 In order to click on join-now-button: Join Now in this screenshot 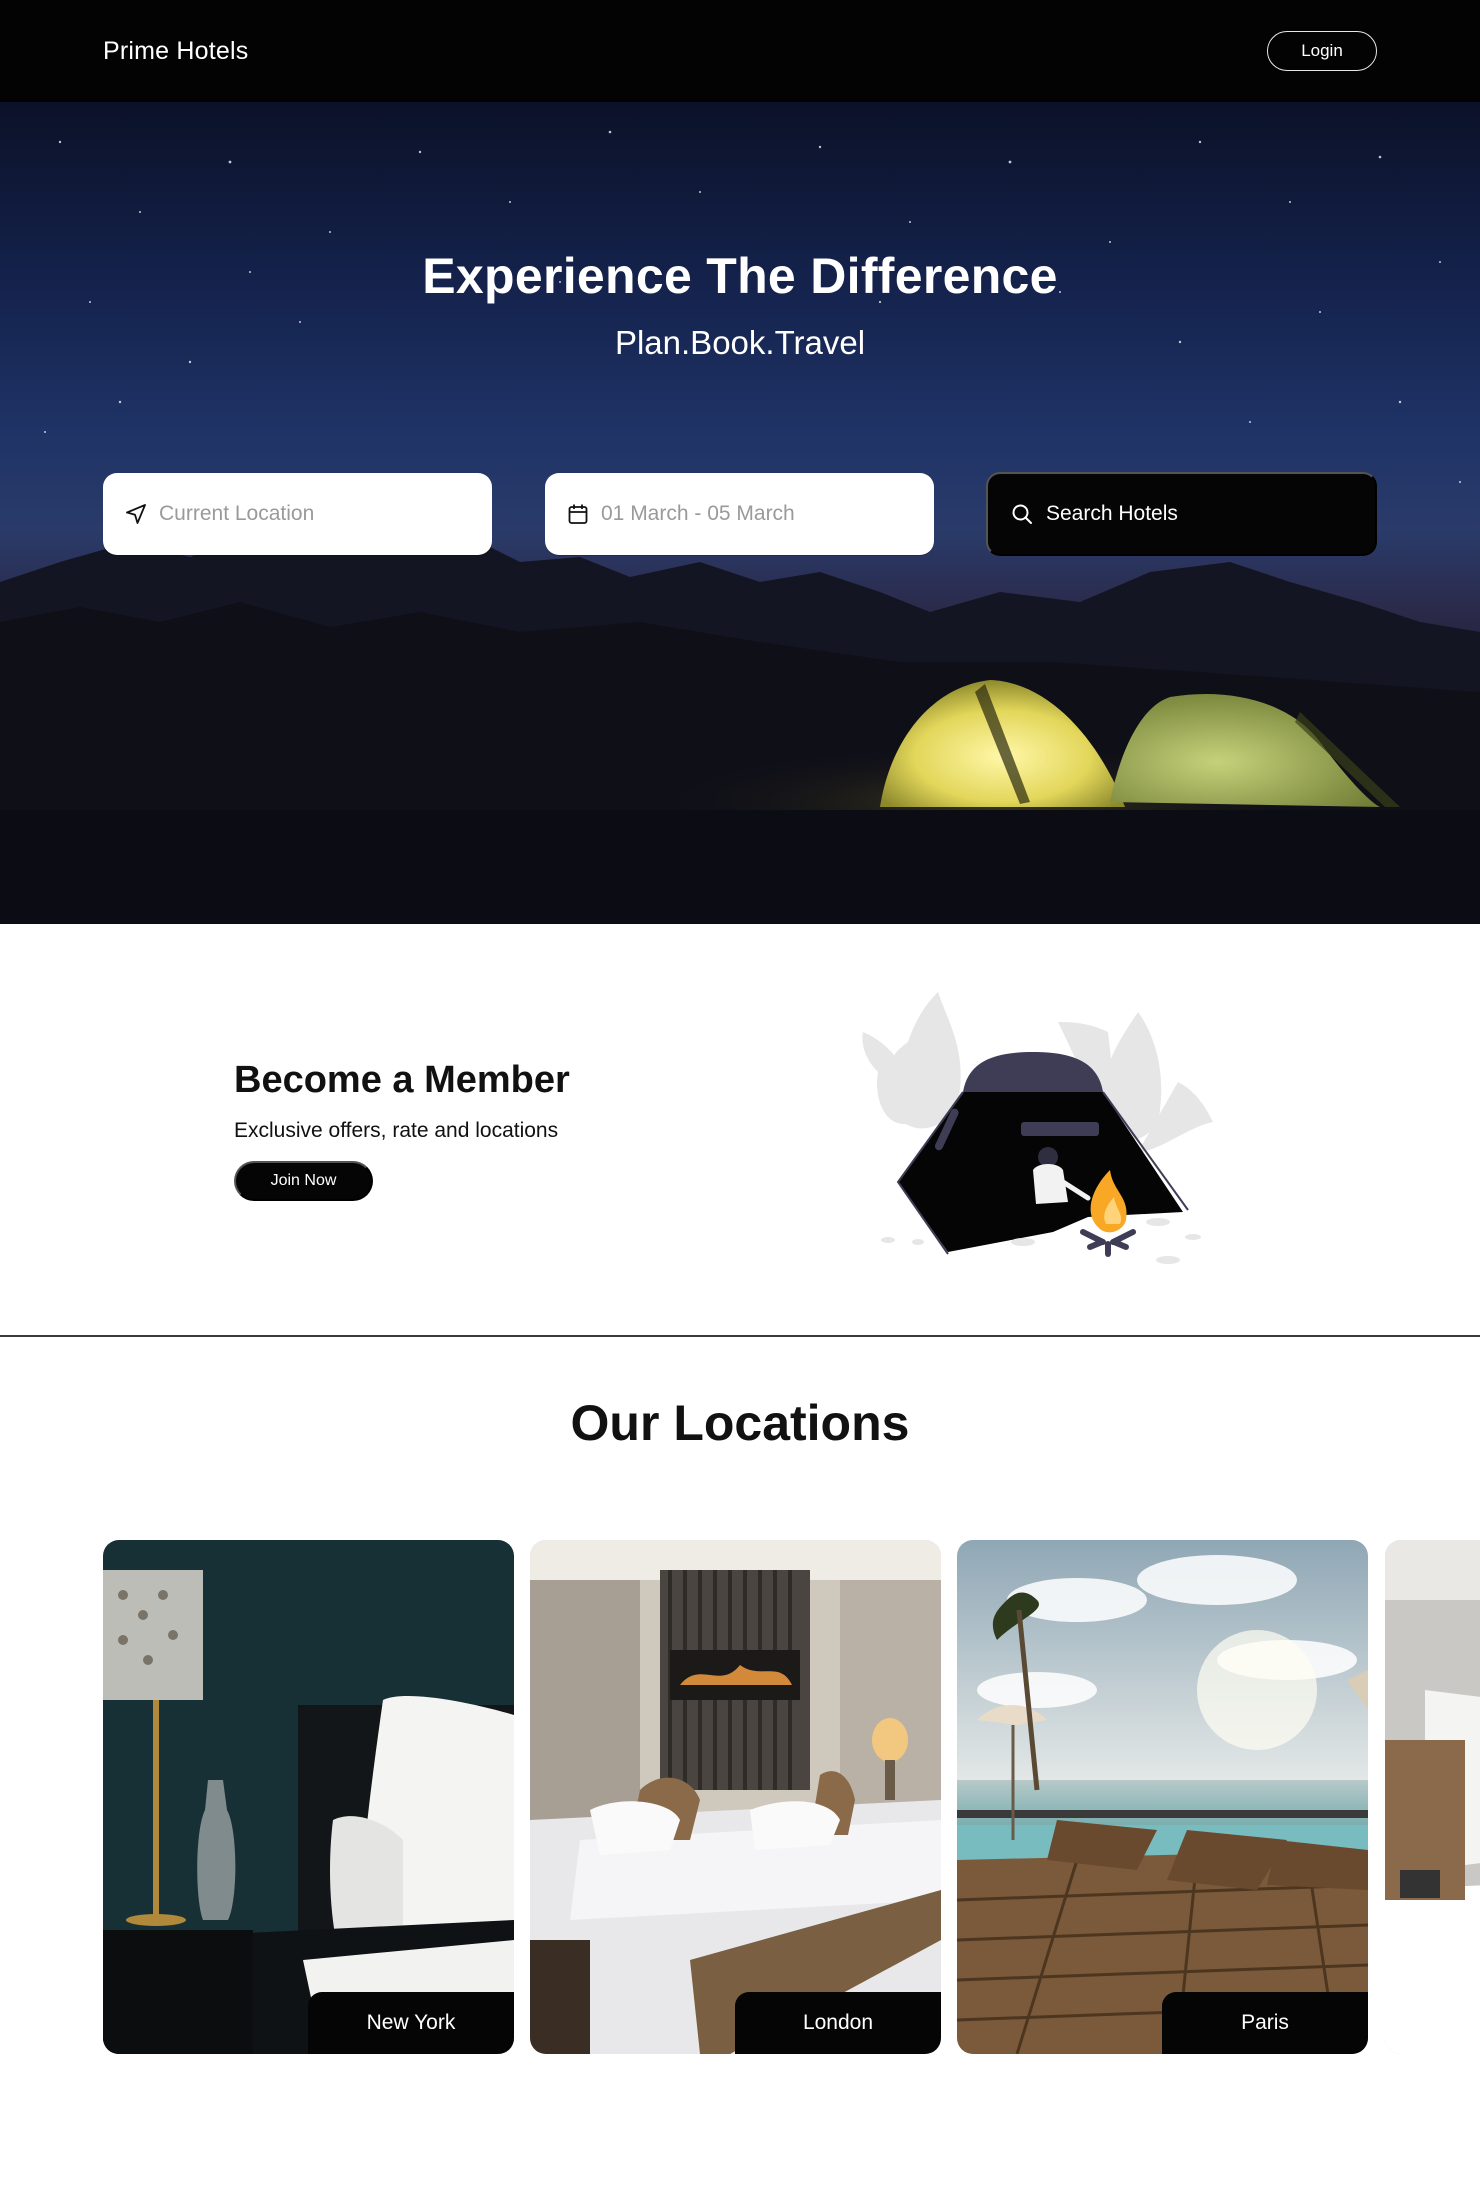, I will do `click(303, 1181)`.